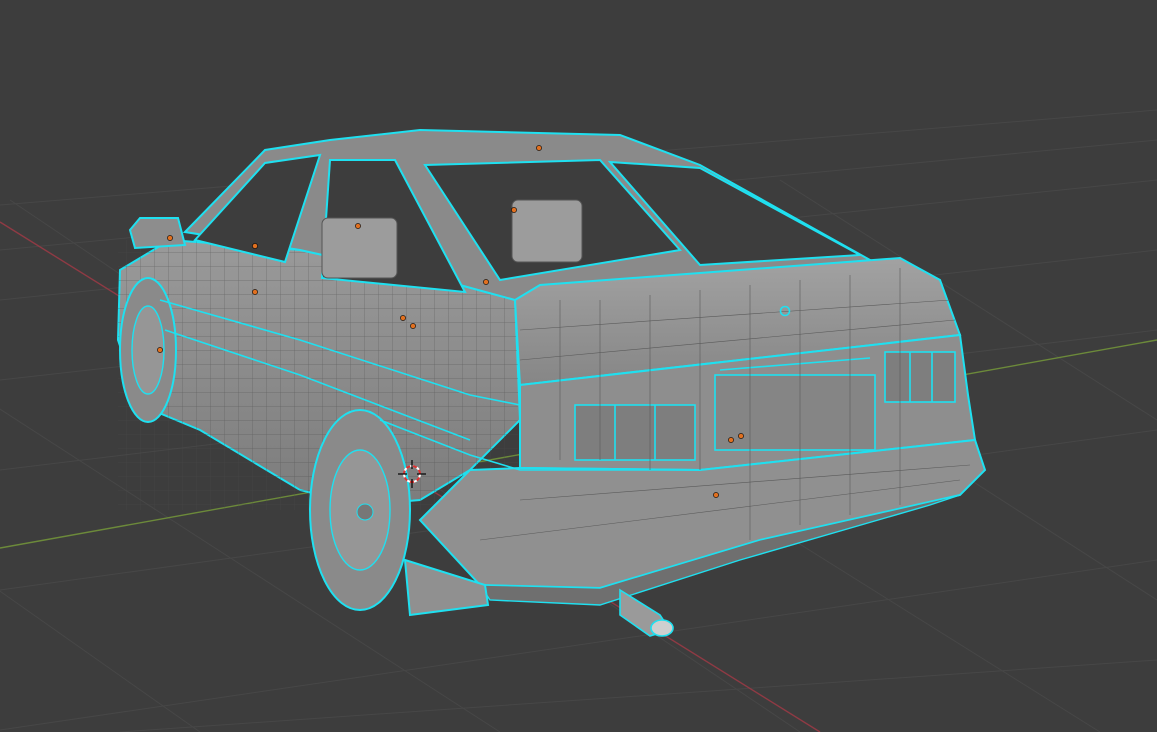  I want to click on license-plate-recess, so click(795, 412).